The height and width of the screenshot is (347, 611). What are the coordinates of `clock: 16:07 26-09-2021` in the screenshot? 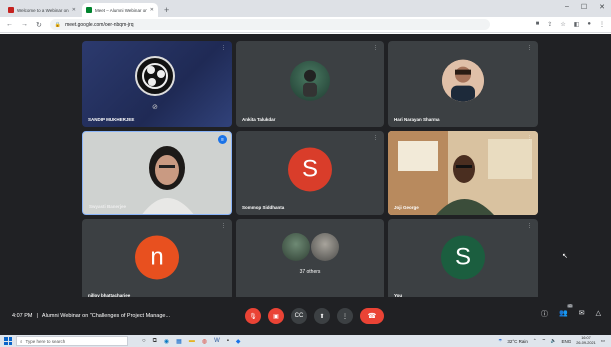 It's located at (585, 341).